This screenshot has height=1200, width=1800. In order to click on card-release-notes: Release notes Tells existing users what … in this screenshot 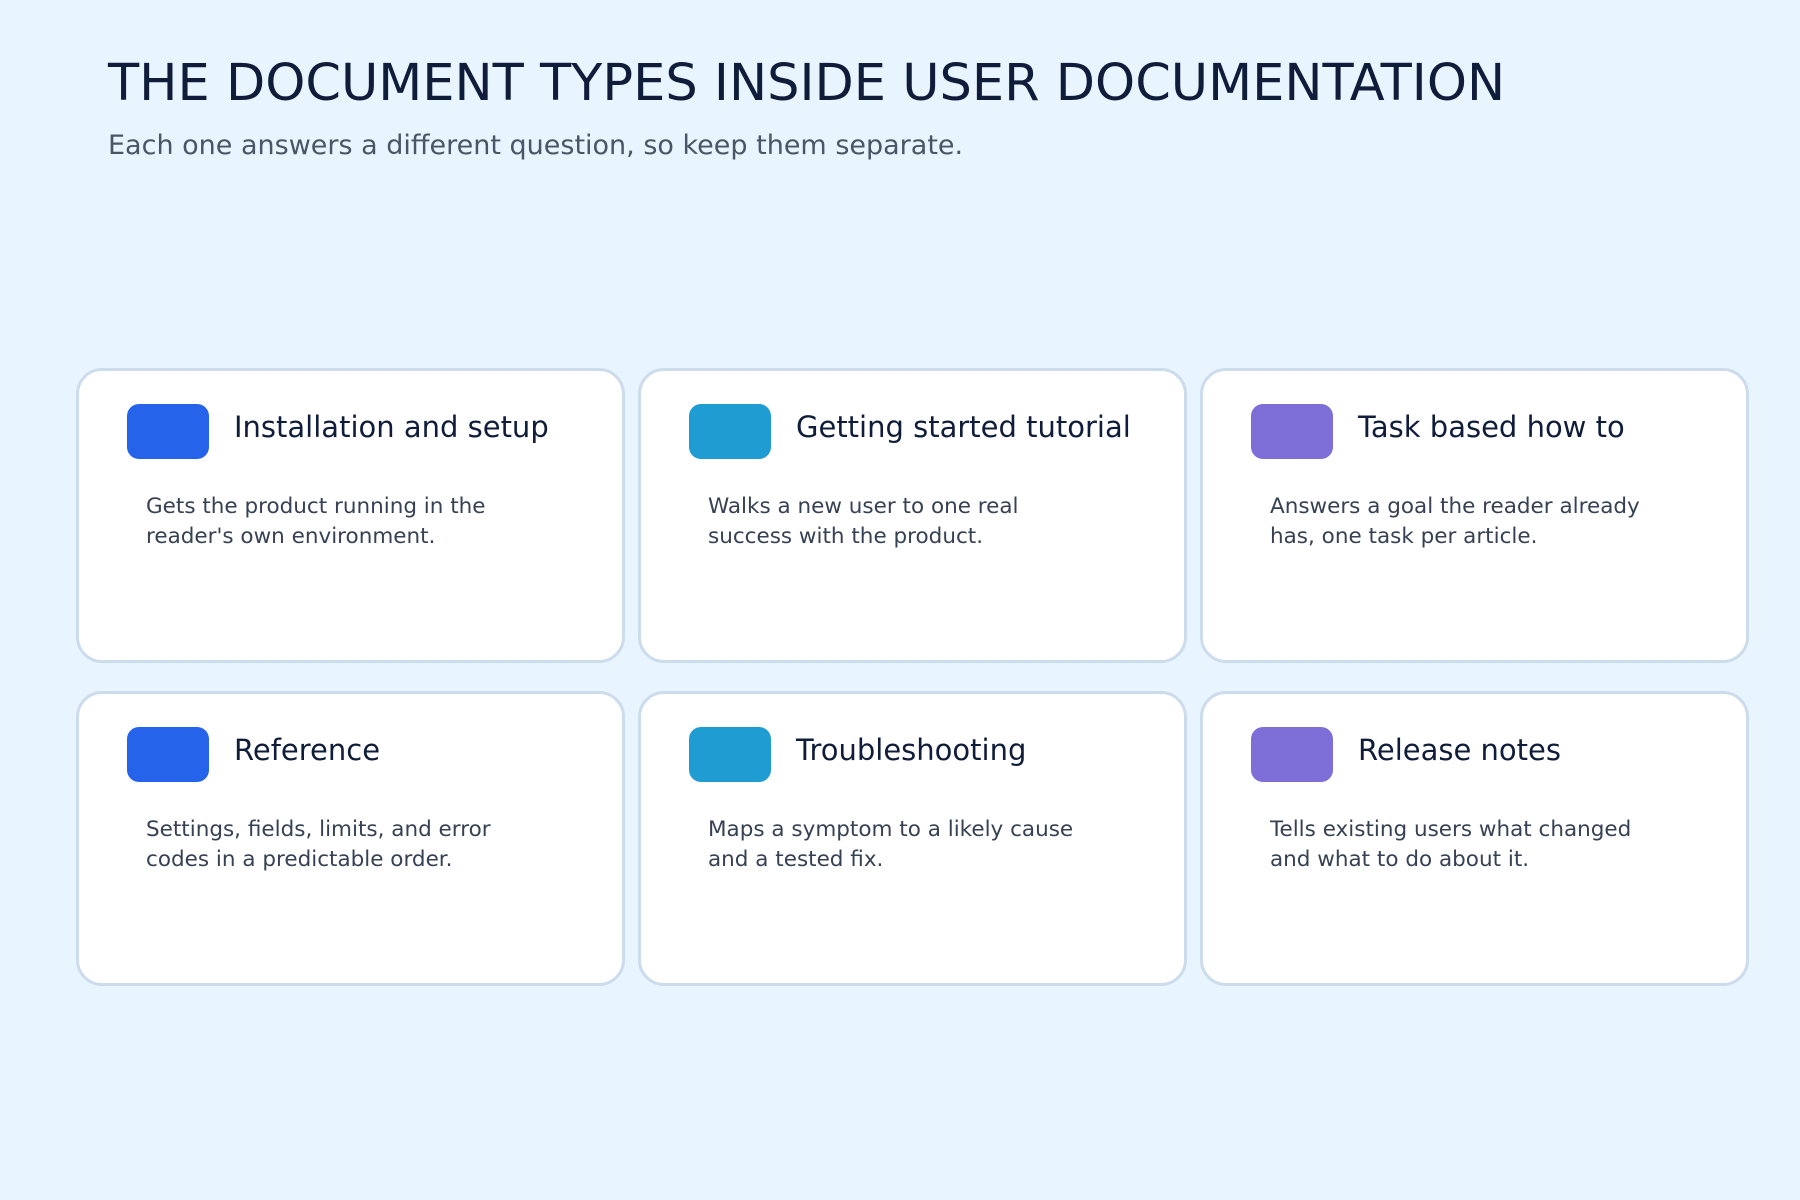, I will do `click(1474, 838)`.